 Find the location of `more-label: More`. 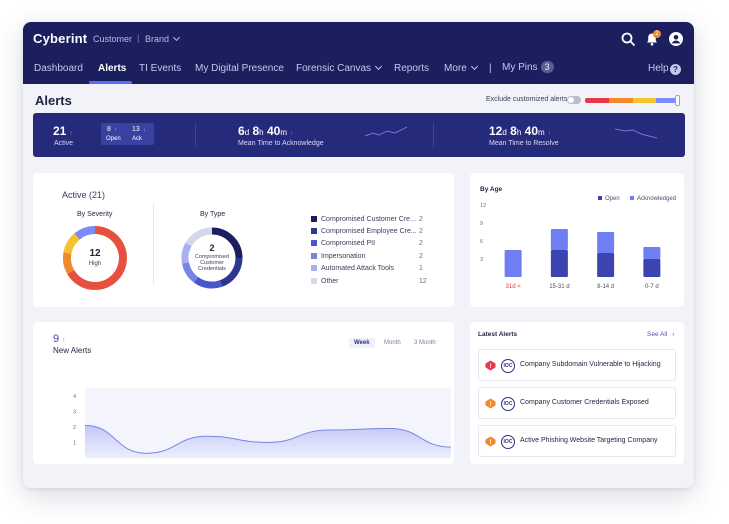

more-label: More is located at coordinates (455, 68).